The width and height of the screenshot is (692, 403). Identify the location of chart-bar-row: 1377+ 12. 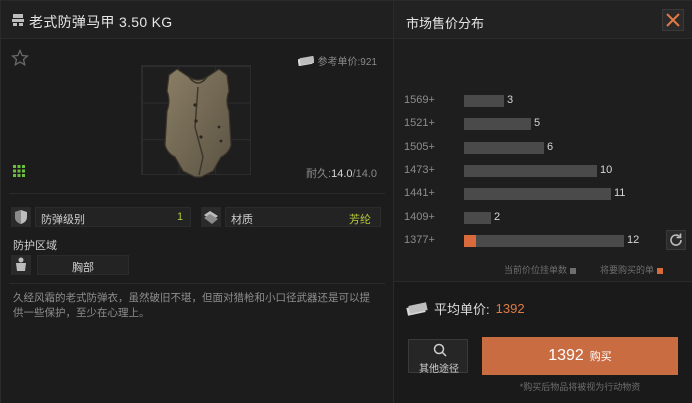
(543, 241).